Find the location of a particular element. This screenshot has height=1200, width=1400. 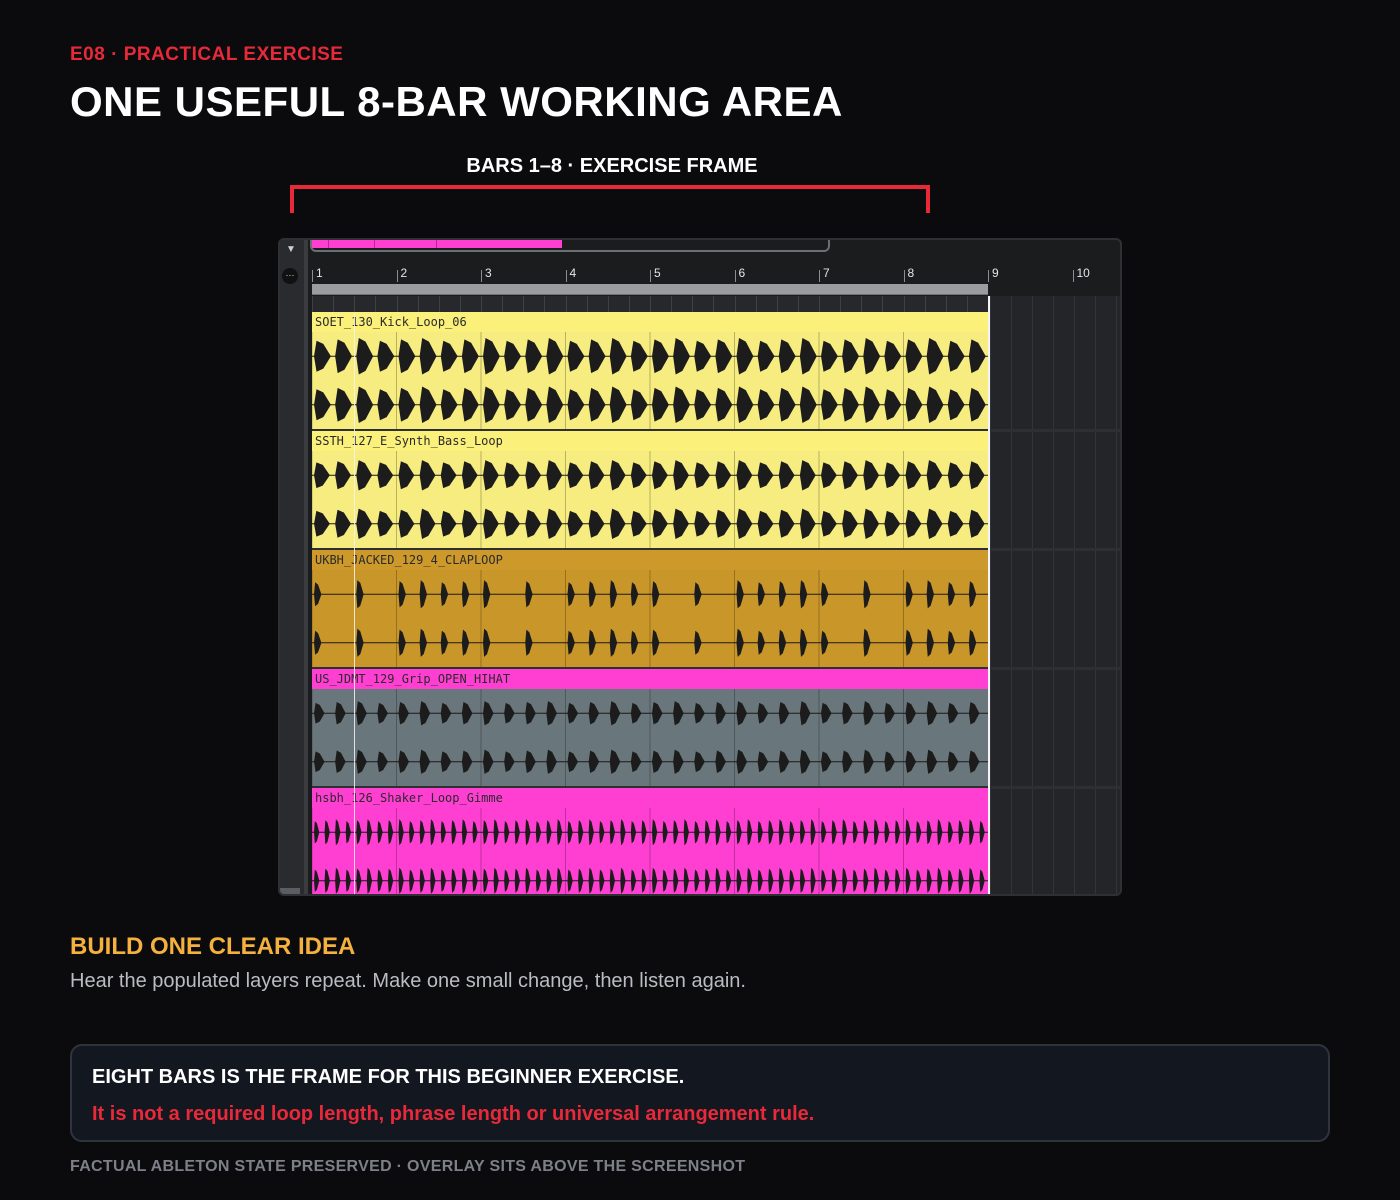

audio-clip: UKBH_JACKED_129_4_CLAPLOOP is located at coordinates (650, 608).